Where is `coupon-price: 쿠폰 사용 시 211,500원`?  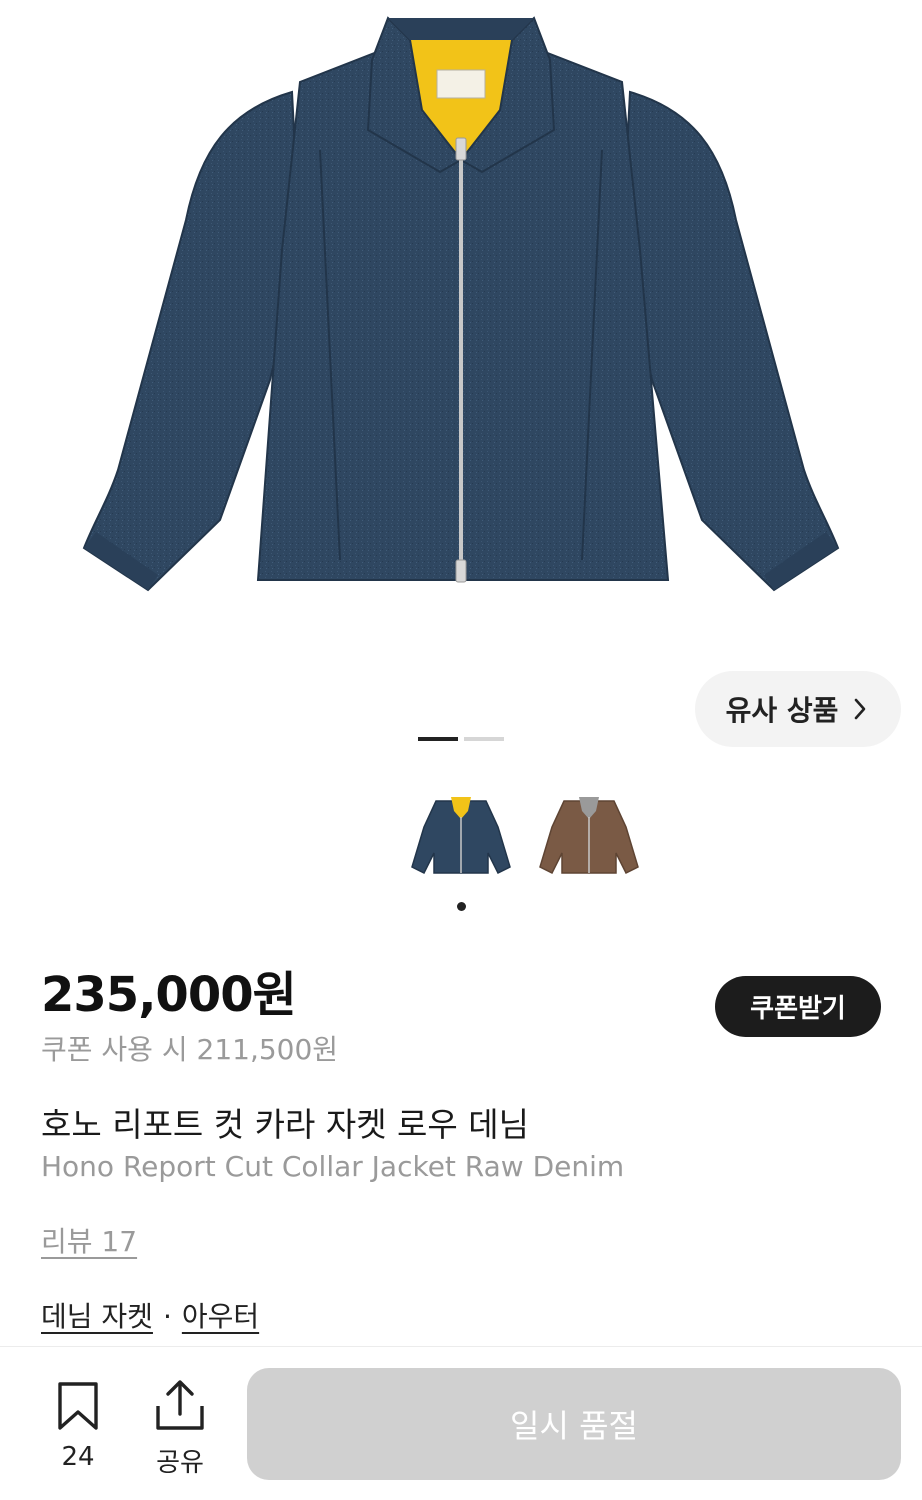
coupon-price: 쿠폰 사용 시 211,500원 is located at coordinates (190, 1049).